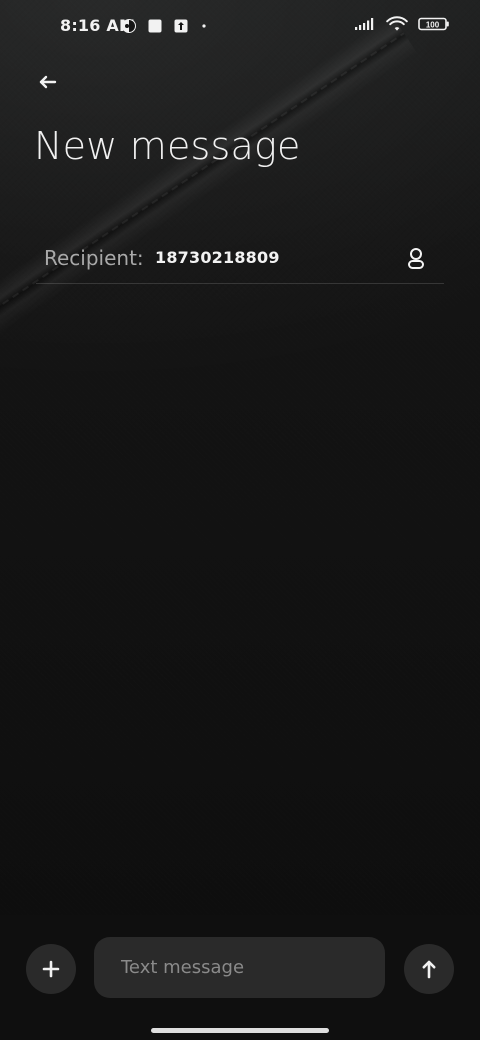  I want to click on contact-picker-button, so click(416, 258).